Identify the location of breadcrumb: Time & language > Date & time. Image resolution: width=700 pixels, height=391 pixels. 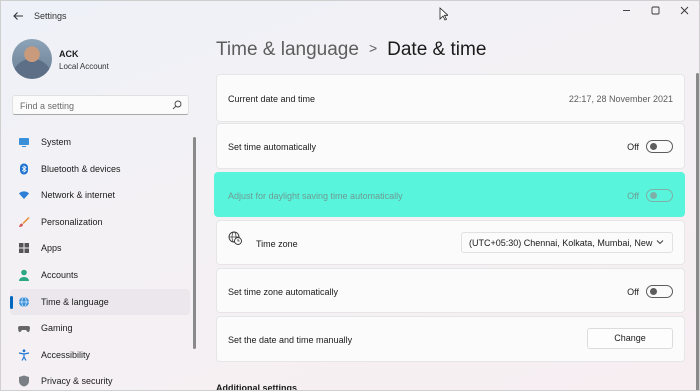
(351, 50).